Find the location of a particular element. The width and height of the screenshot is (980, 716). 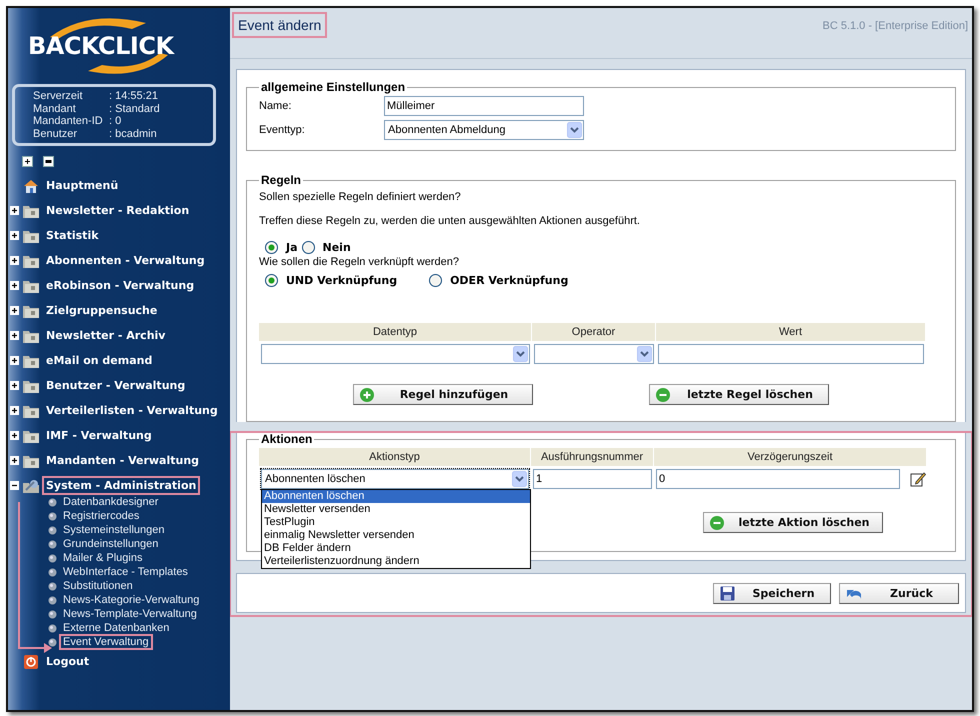

dropdown-option: Abonnenten löschen is located at coordinates (396, 496).